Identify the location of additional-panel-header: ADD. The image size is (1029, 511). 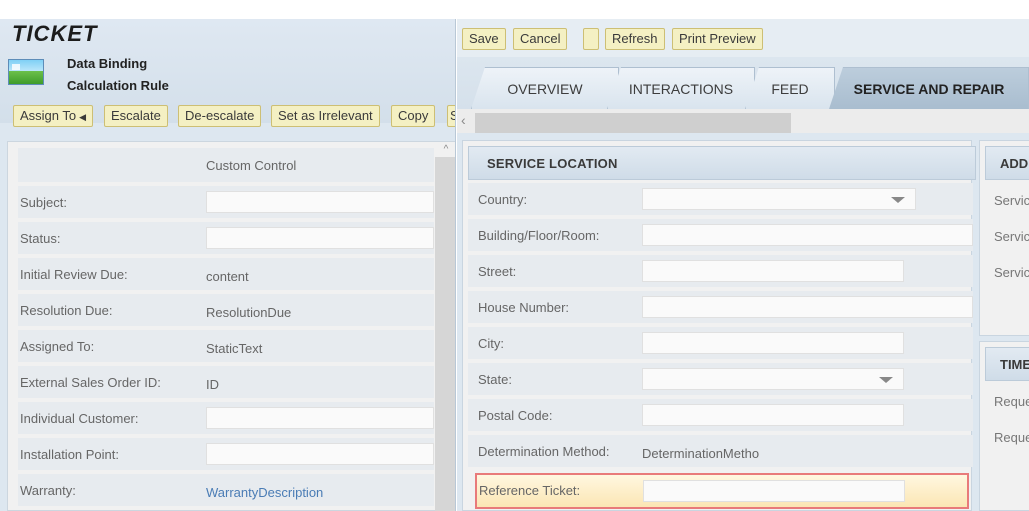
(1007, 163).